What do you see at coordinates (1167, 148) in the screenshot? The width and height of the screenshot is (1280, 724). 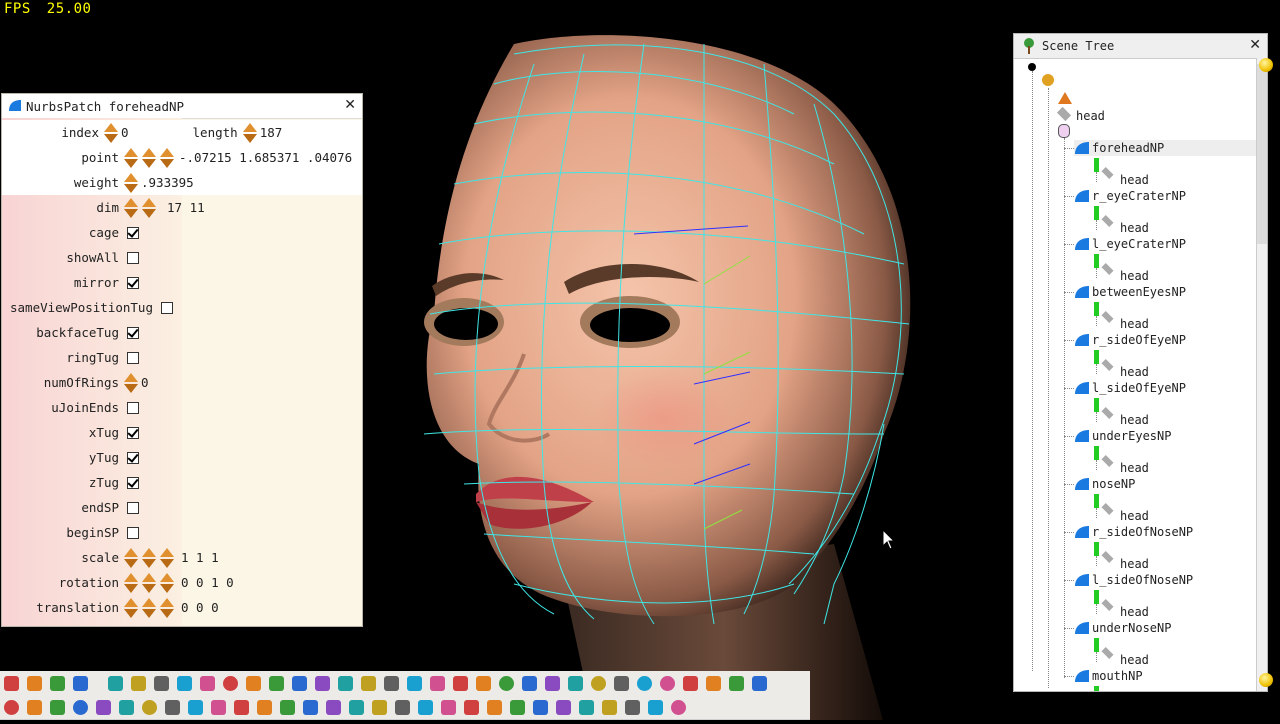 I see `tree-node-foreheadnp: foreheadNP` at bounding box center [1167, 148].